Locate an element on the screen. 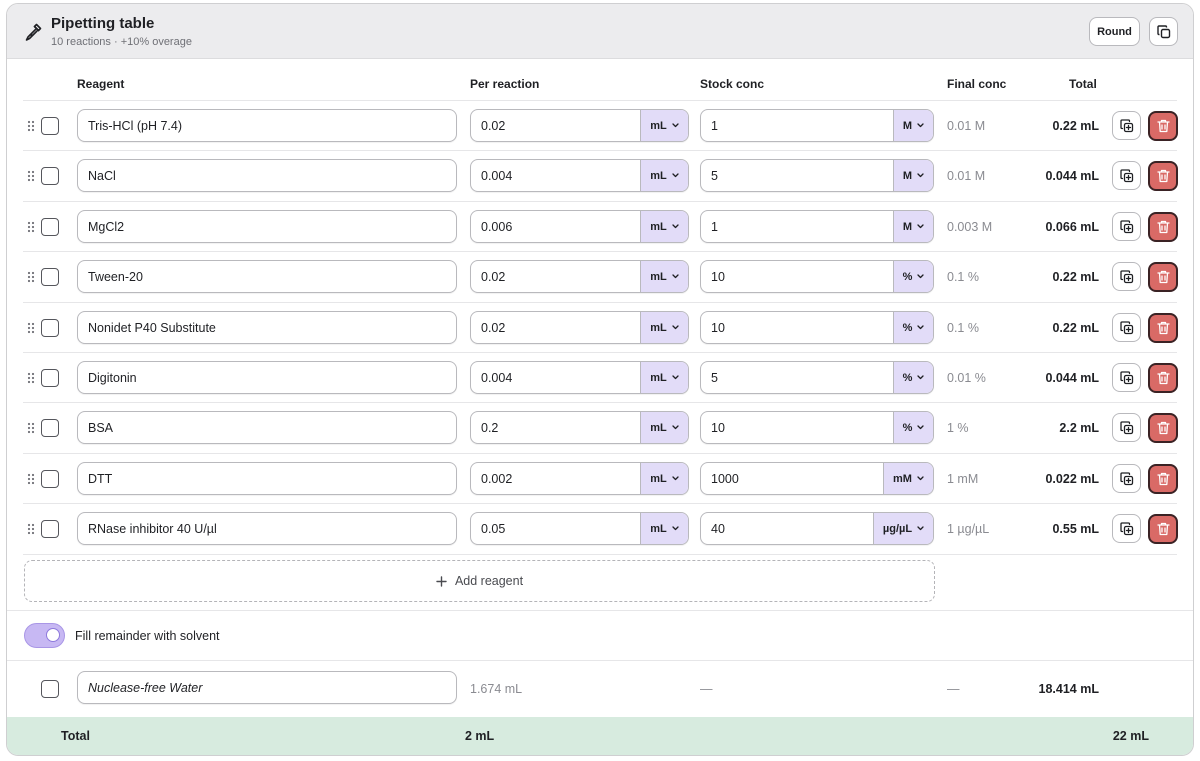  per-reaction-input: 0.2 mL is located at coordinates (579, 427).